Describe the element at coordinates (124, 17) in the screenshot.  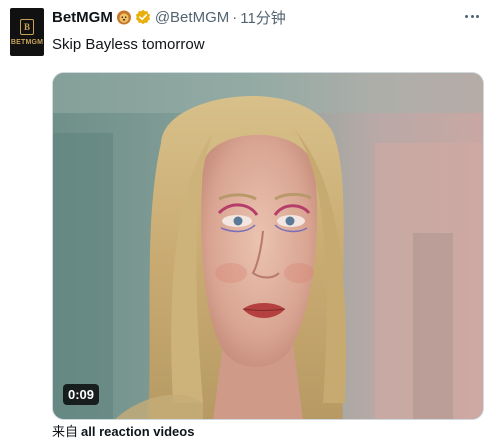
I see `lion-icon` at that location.